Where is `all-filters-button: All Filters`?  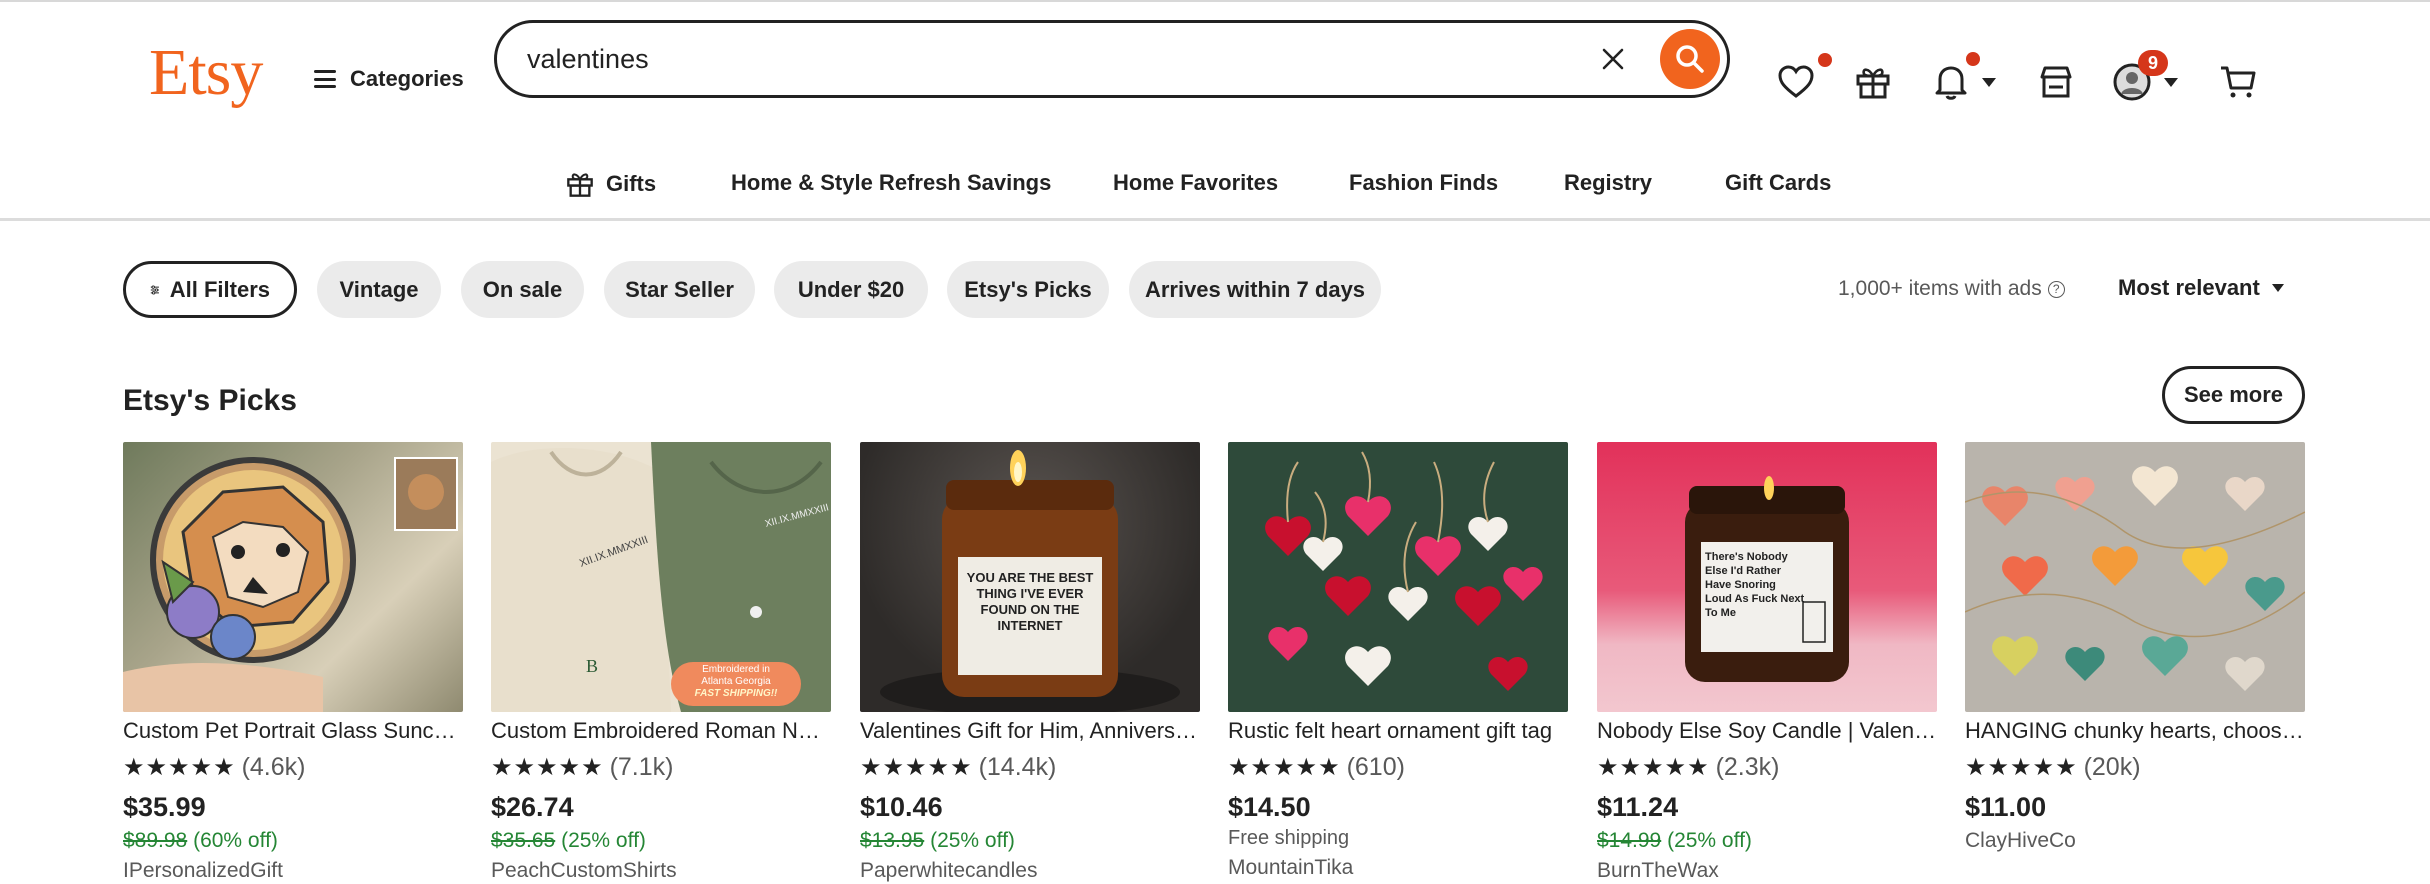
all-filters-button: All Filters is located at coordinates (210, 289).